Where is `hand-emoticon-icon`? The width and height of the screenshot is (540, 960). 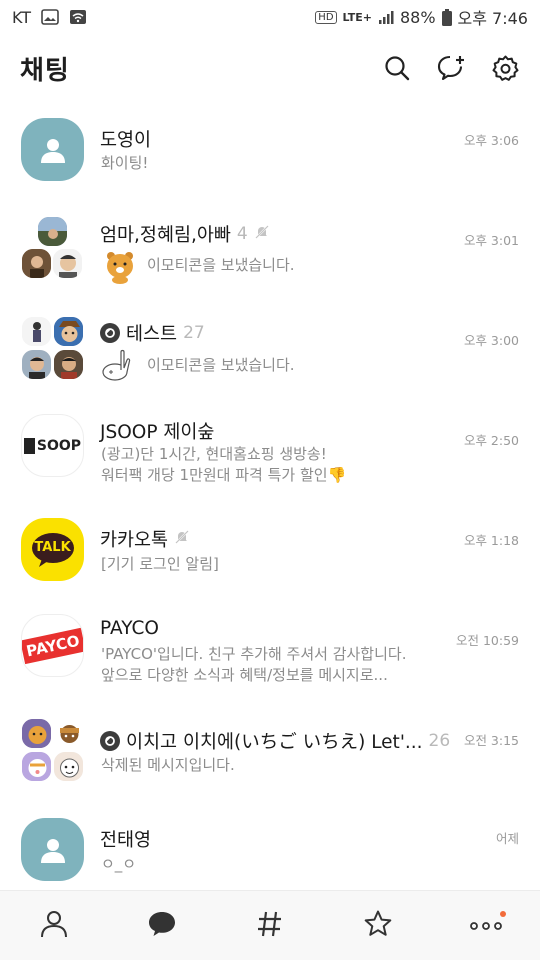 hand-emoticon-icon is located at coordinates (120, 365).